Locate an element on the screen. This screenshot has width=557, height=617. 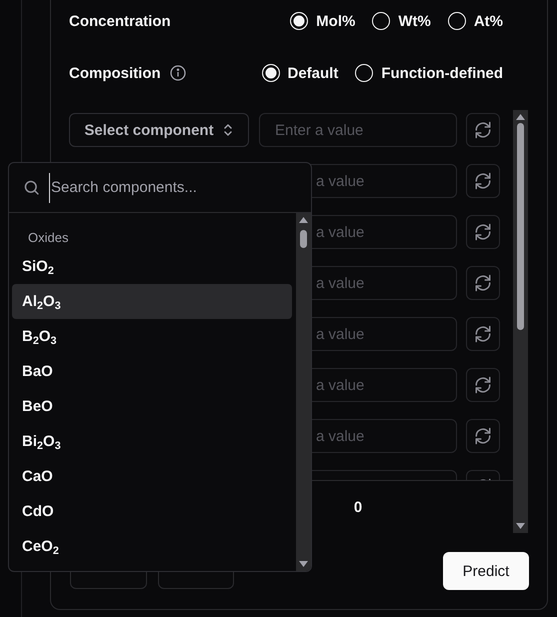
group-heading: Oxides is located at coordinates (48, 237).